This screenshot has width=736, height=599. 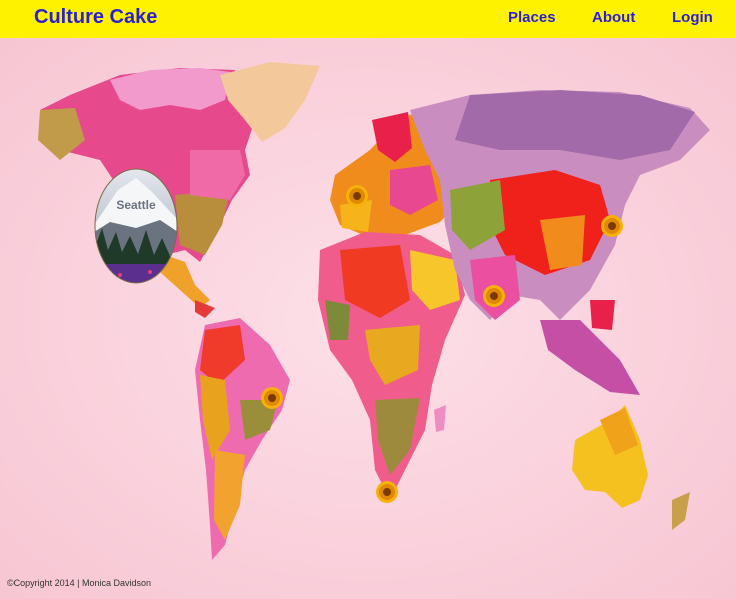 I want to click on copyright-text: ©Copyright 2014 | Monica Davidson, so click(x=79, y=583).